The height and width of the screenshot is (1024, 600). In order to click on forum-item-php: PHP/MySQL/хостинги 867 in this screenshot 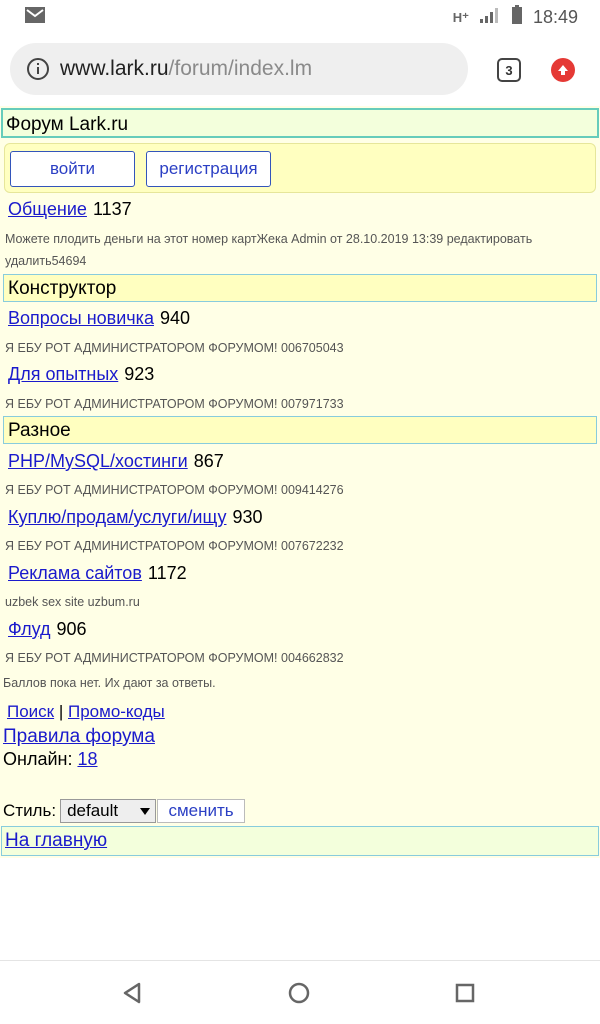, I will do `click(116, 461)`.